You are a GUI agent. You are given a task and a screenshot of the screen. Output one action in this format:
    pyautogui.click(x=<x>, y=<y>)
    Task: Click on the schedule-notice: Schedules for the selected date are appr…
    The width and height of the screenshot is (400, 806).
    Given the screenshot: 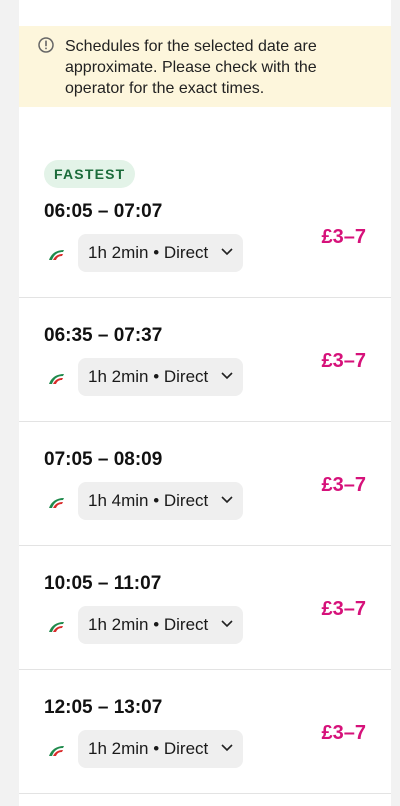 What is the action you would take?
    pyautogui.click(x=205, y=66)
    